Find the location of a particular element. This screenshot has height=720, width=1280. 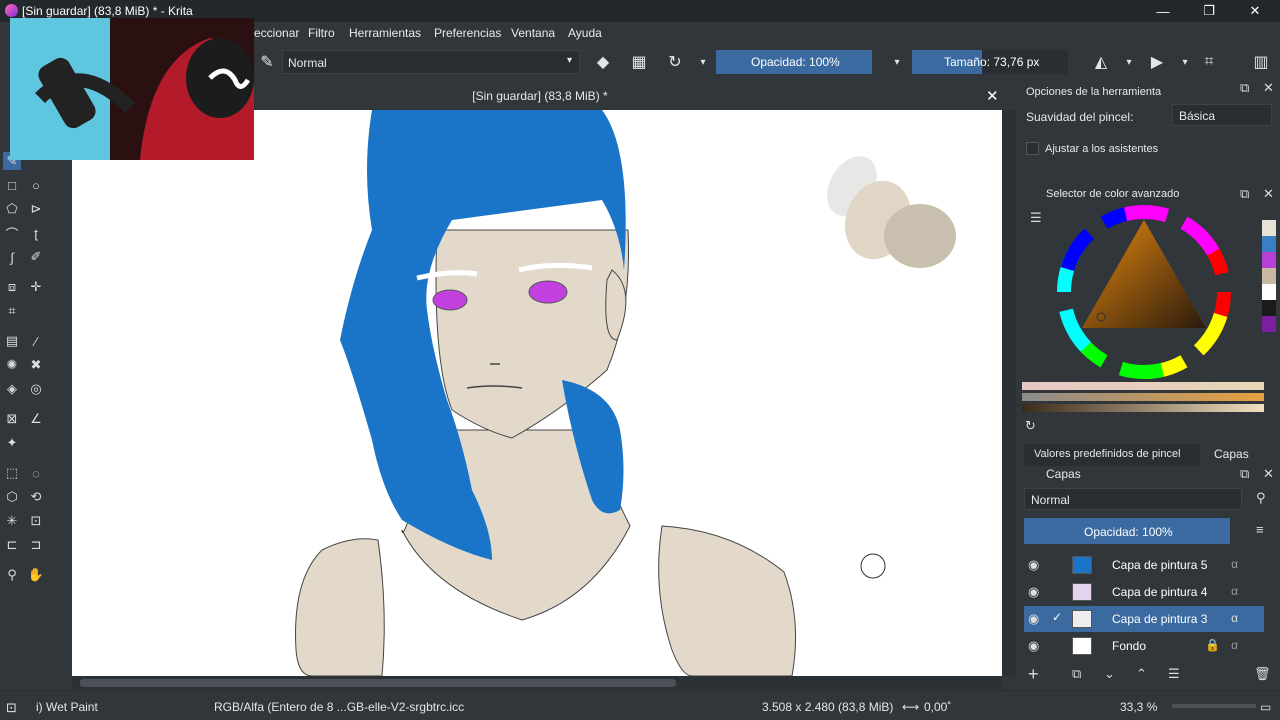

crop-icon: ⌗ is located at coordinates (12, 311).